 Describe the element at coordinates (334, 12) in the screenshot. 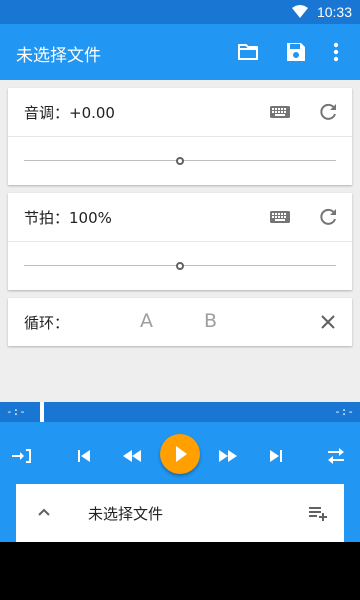

I see `status-time: 10:33` at that location.